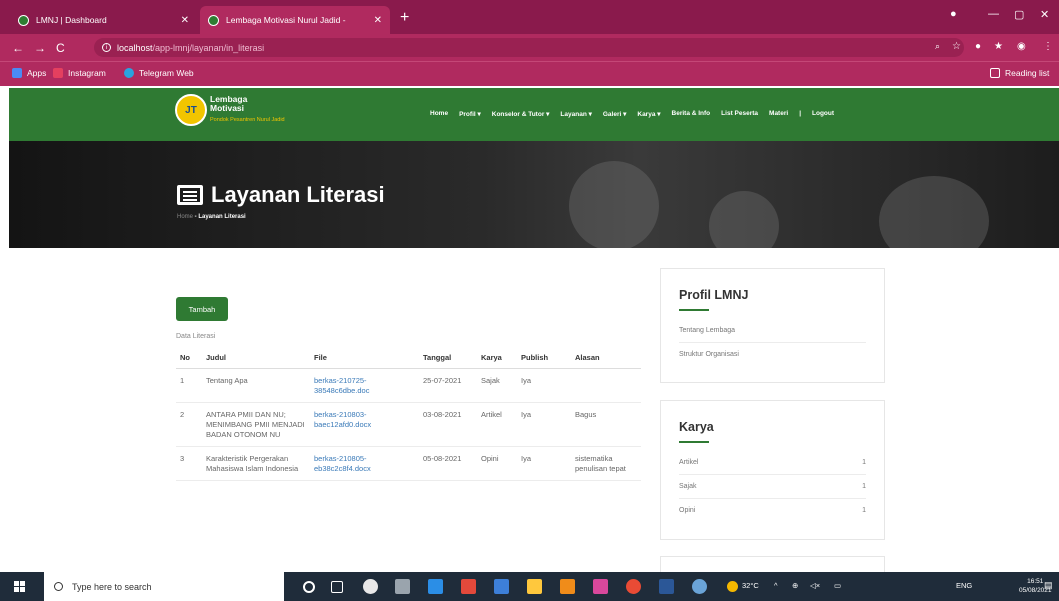 The image size is (1059, 601). Describe the element at coordinates (448, 385) in the screenshot. I see `cell-tanggal: 25-07-2021` at that location.